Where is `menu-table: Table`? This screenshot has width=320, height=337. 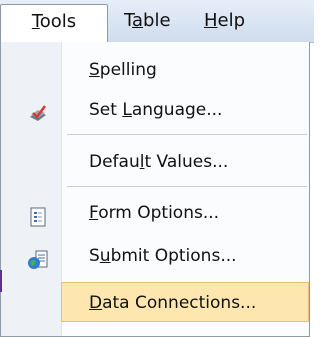 menu-table: Table is located at coordinates (154, 21).